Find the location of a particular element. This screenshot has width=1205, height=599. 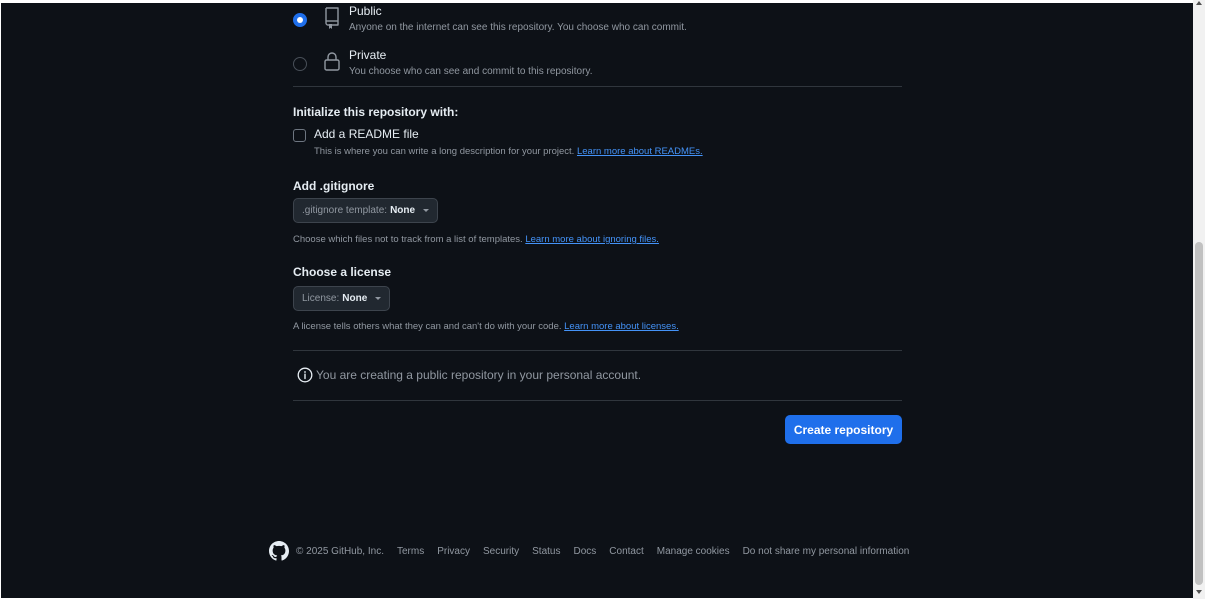

footer-link-status: Status is located at coordinates (546, 551).